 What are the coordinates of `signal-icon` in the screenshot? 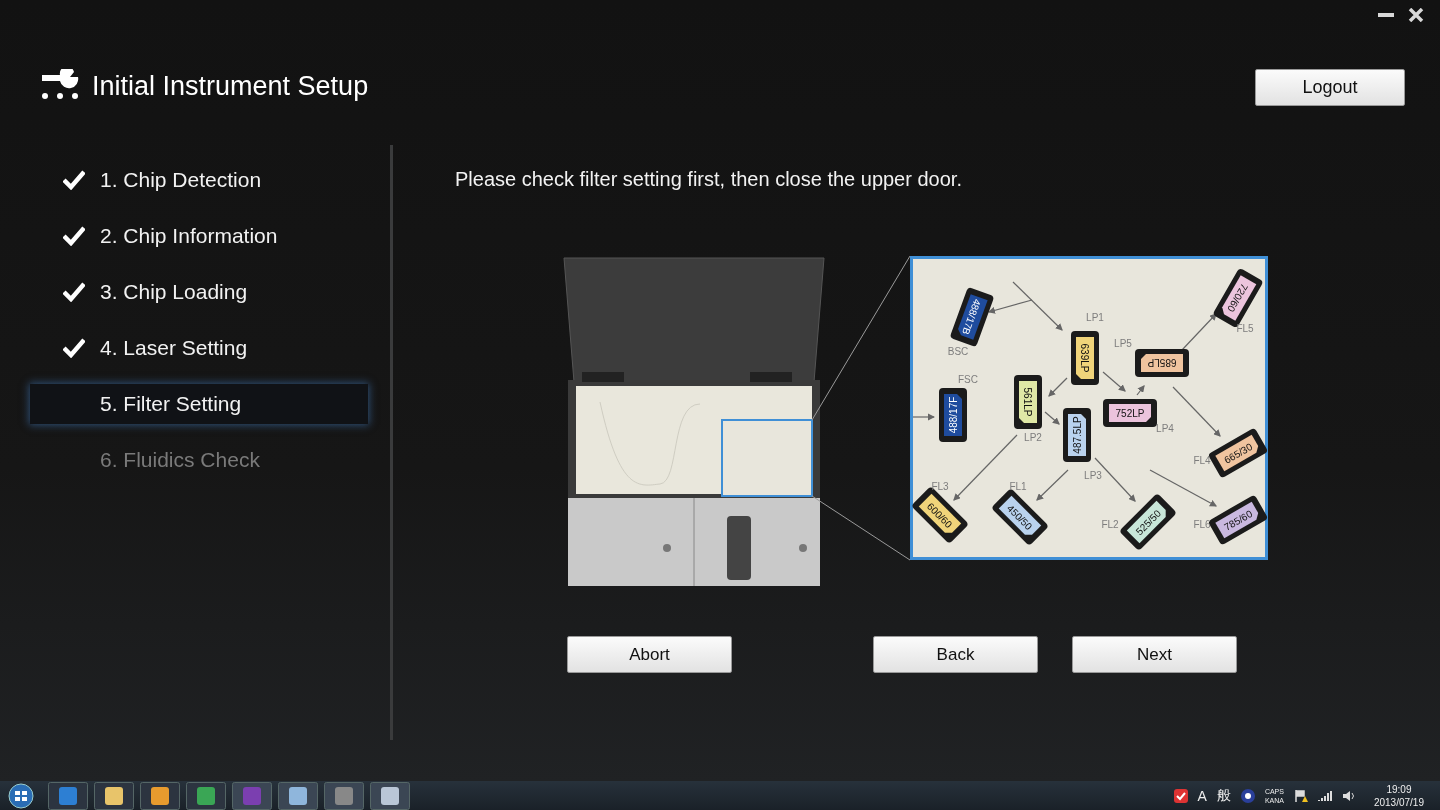 It's located at (1324, 795).